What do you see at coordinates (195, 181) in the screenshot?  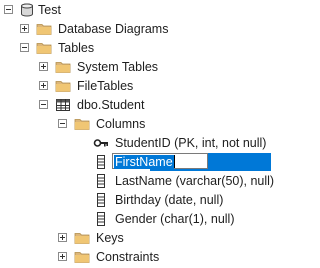 I see `tree-node-label: LastName (varchar(50), null)` at bounding box center [195, 181].